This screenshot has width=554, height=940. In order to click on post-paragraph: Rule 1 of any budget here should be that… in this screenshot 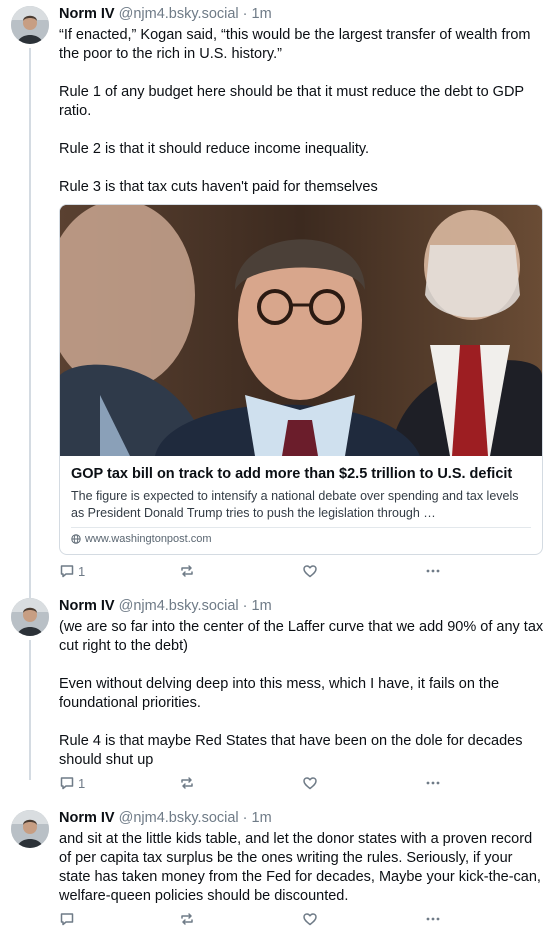, I will do `click(291, 101)`.